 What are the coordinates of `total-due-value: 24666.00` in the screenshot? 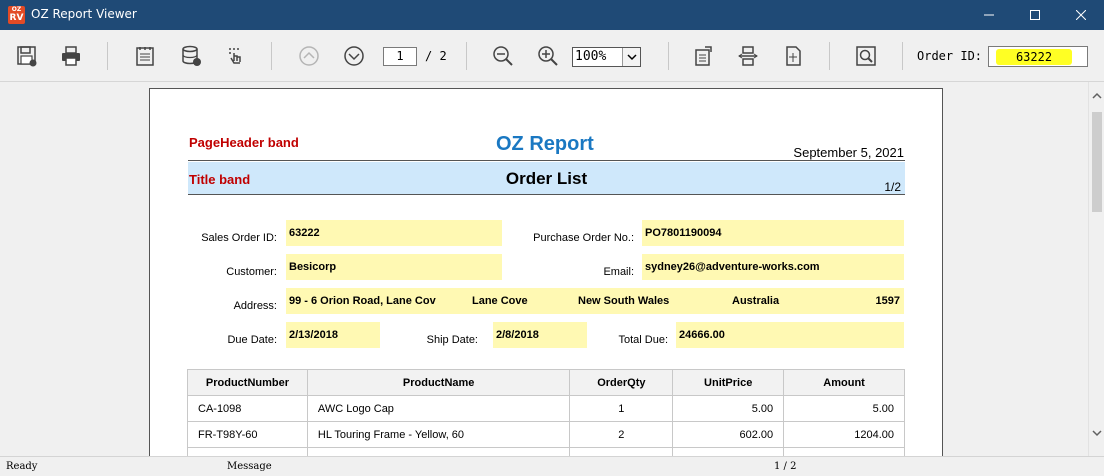 It's located at (790, 335).